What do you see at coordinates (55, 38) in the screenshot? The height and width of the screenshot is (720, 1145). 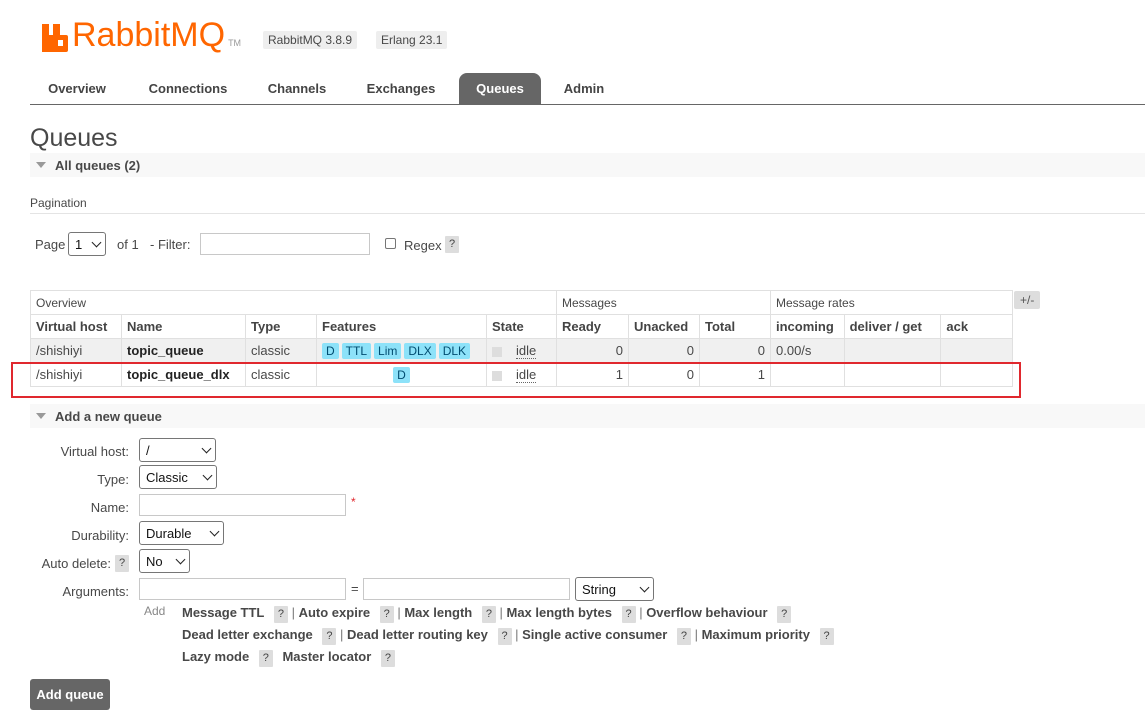 I see `rabbitmq-logo-icon` at bounding box center [55, 38].